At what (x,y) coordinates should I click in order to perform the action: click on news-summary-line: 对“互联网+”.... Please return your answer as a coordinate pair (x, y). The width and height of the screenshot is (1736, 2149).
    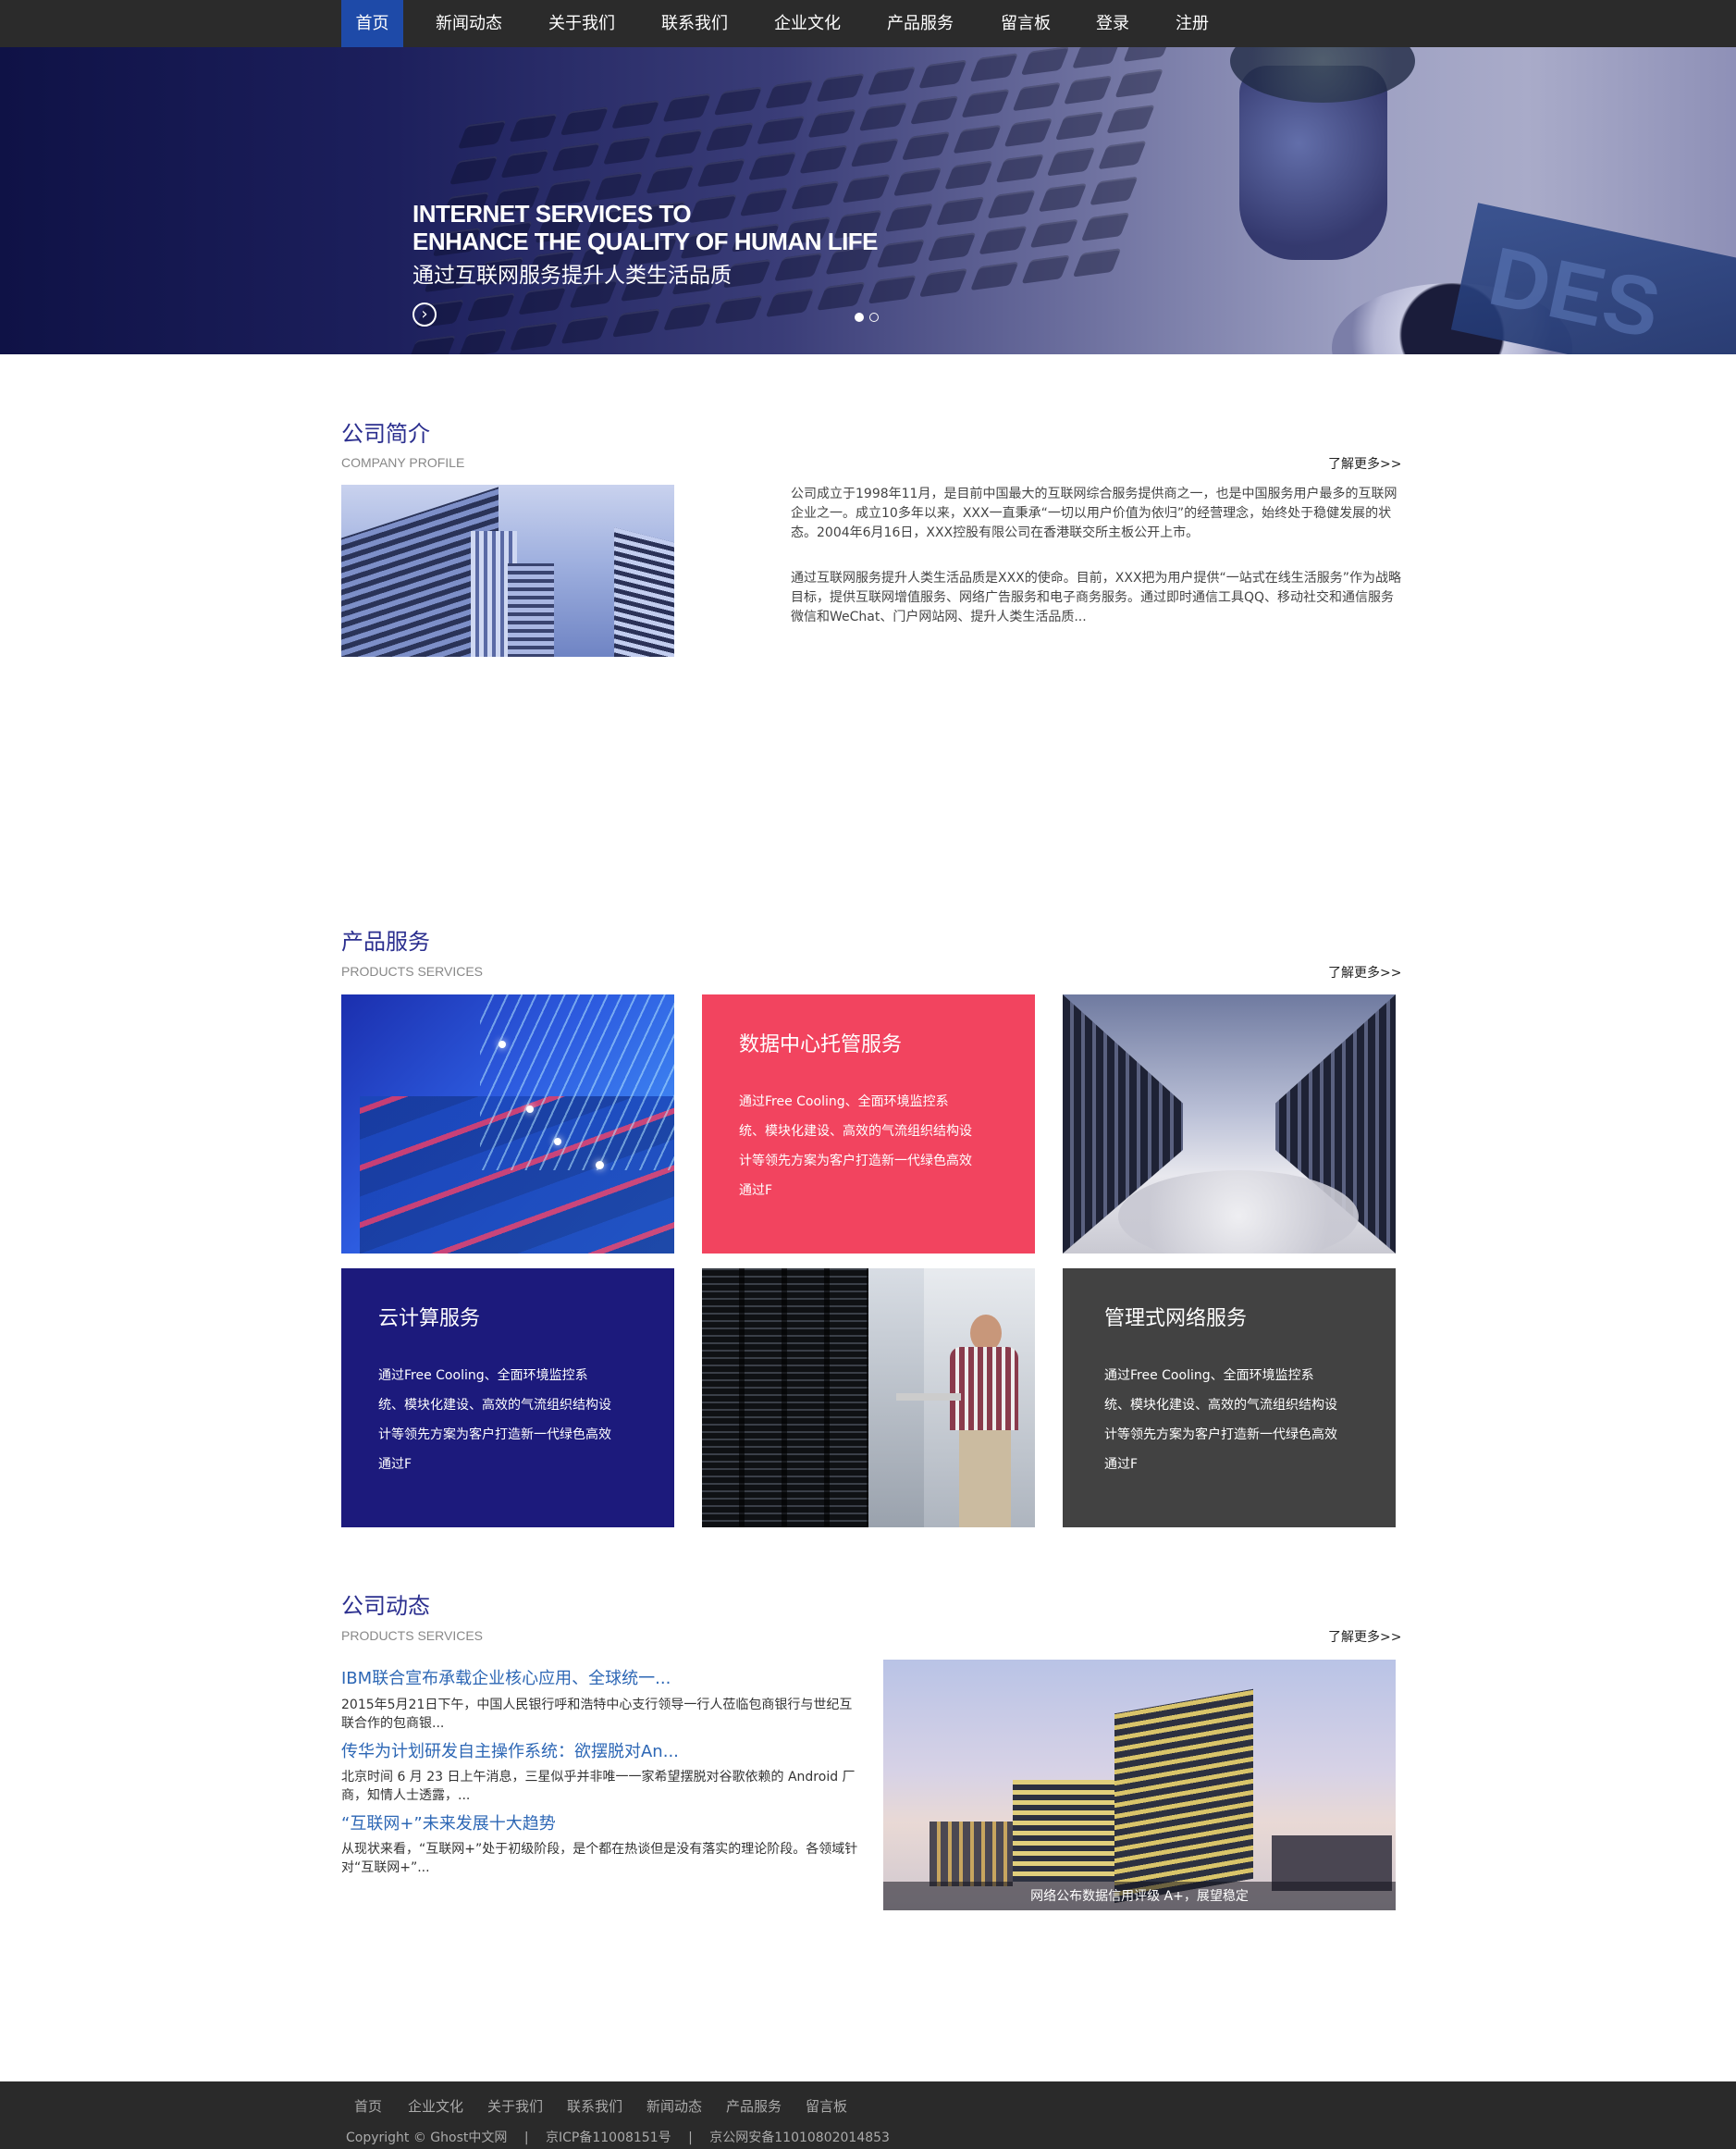
    Looking at the image, I should click on (385, 1867).